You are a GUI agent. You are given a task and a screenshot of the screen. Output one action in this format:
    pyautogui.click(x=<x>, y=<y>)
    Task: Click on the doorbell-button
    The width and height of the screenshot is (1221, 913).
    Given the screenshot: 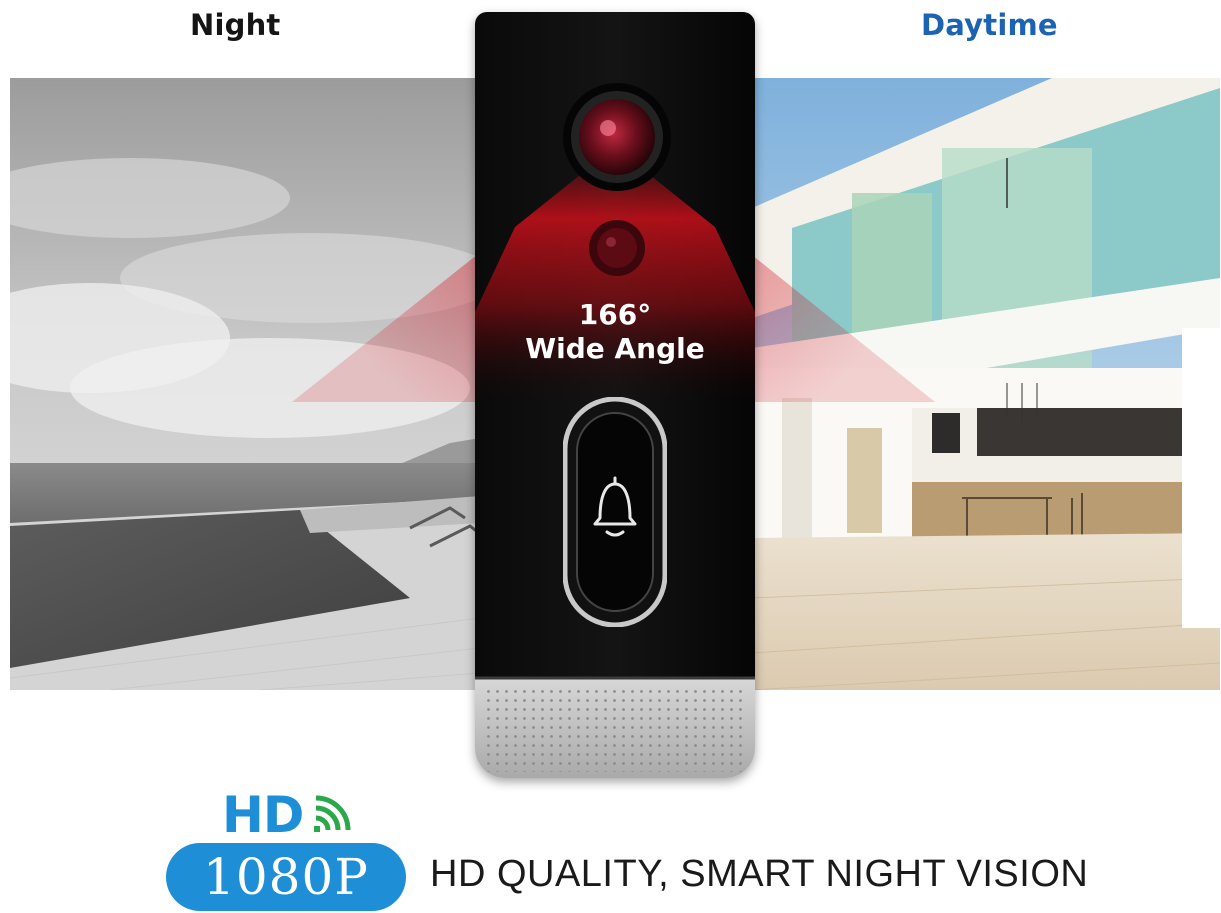 What is the action you would take?
    pyautogui.click(x=615, y=512)
    